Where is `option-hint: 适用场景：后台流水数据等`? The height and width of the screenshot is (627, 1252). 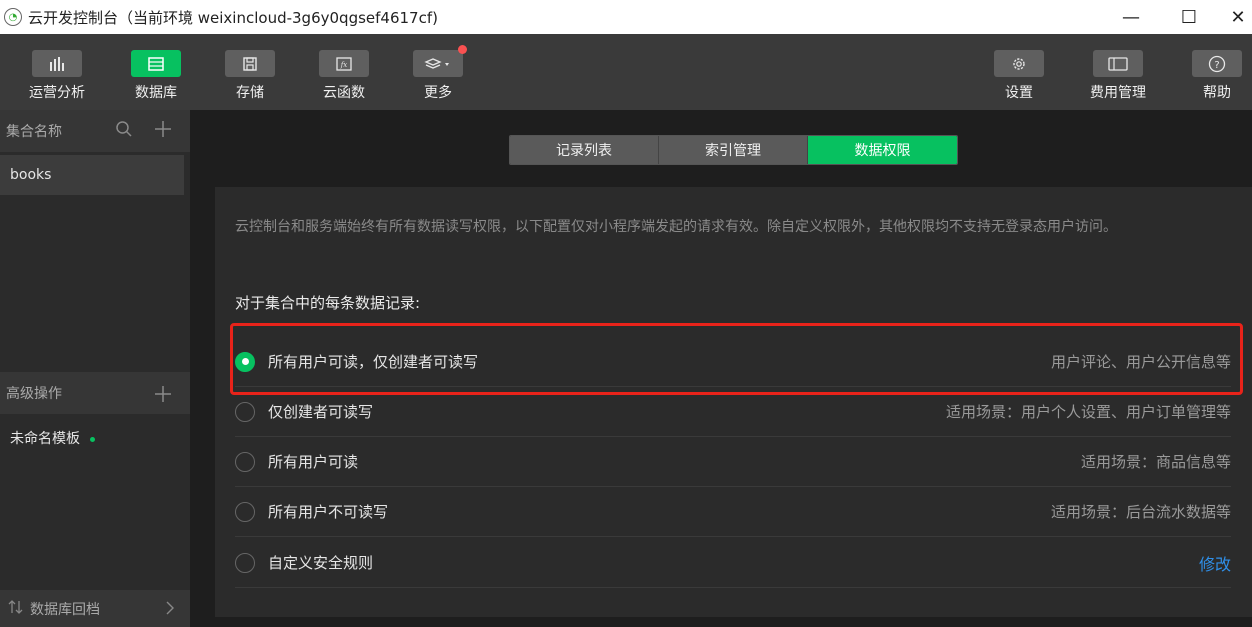 option-hint: 适用场景：后台流水数据等 is located at coordinates (1140, 512).